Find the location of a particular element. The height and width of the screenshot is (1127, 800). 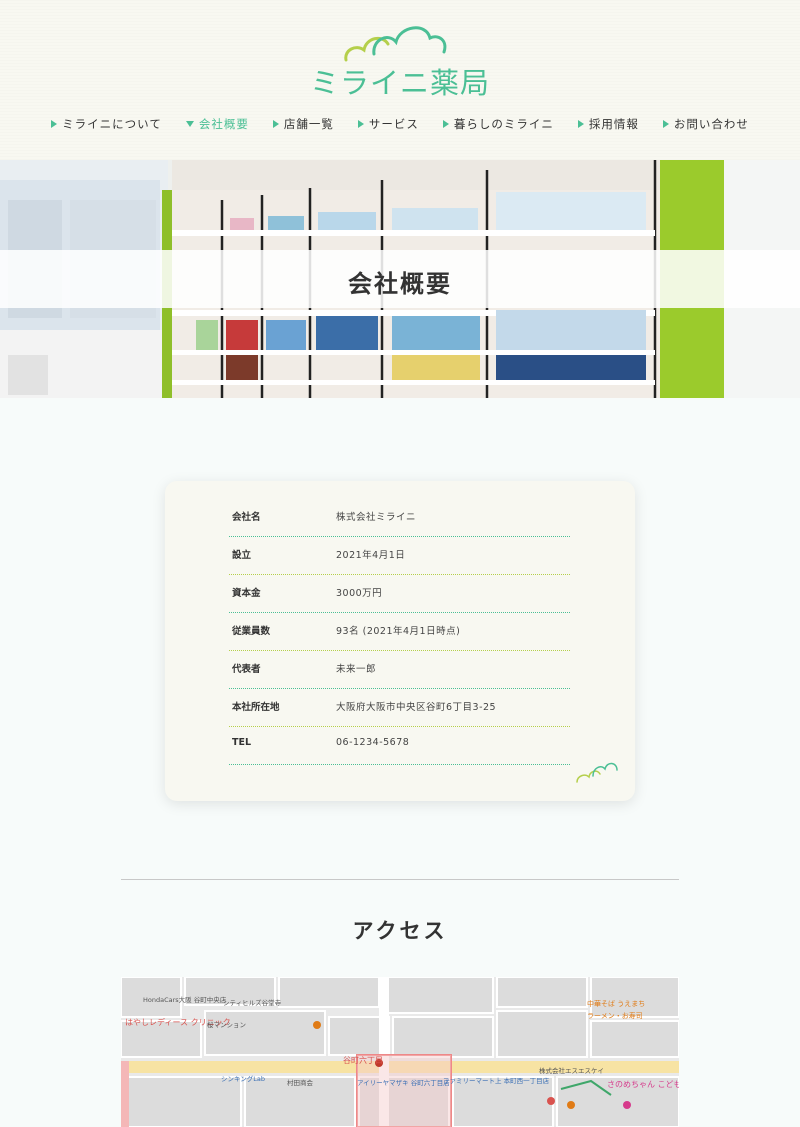

info-label: 会社名 is located at coordinates (246, 517).